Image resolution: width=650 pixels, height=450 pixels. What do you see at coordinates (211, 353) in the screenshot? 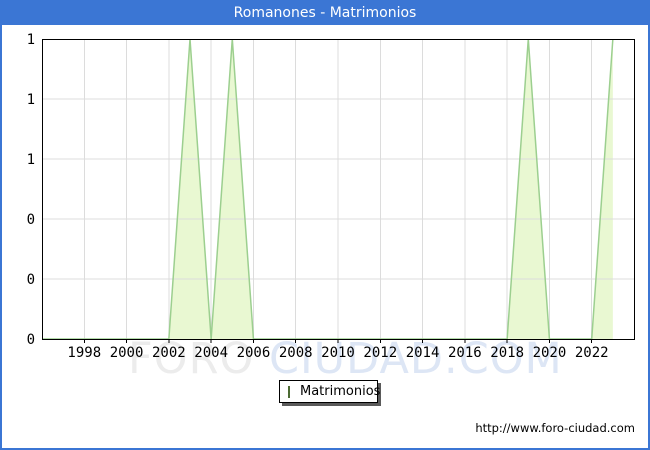
I see `x-tick-label: 2004` at bounding box center [211, 353].